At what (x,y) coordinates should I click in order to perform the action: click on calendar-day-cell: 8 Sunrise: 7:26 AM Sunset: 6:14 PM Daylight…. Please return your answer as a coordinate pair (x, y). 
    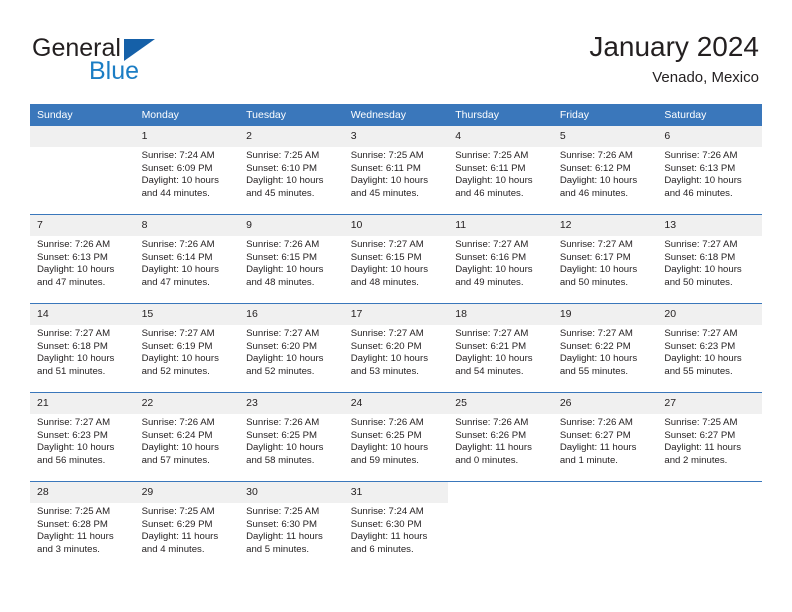
    Looking at the image, I should click on (187, 259).